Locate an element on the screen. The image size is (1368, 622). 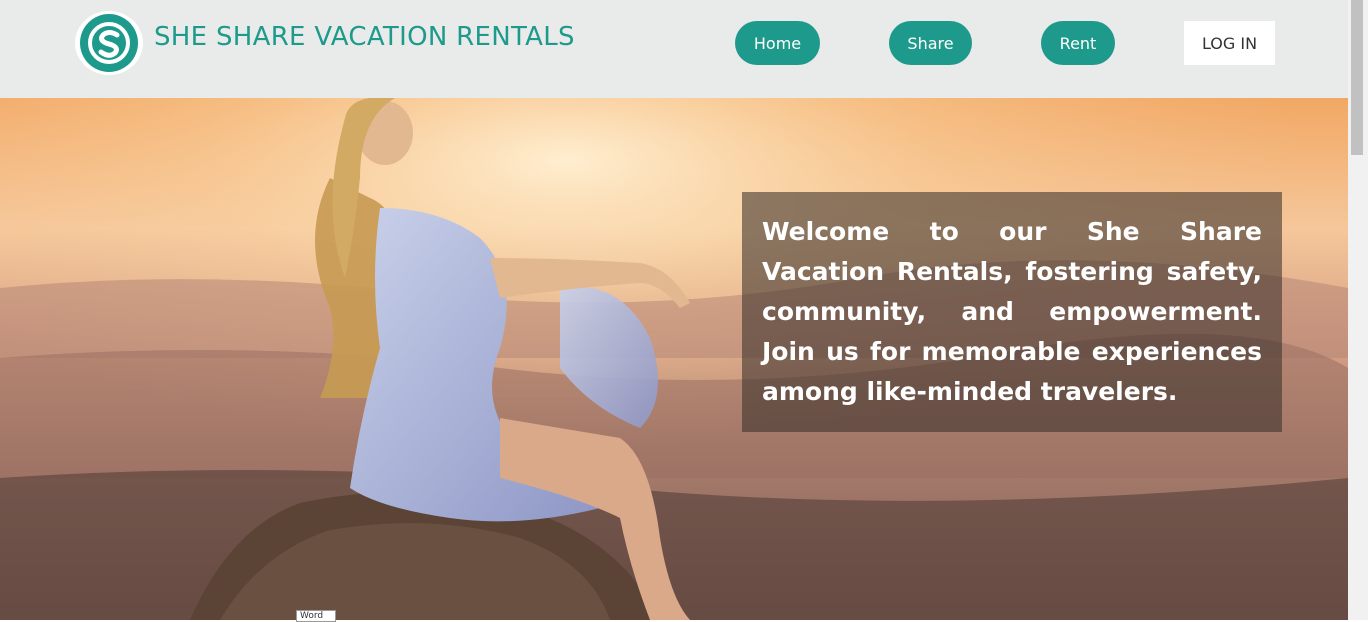
tooltip: Word is located at coordinates (316, 616).